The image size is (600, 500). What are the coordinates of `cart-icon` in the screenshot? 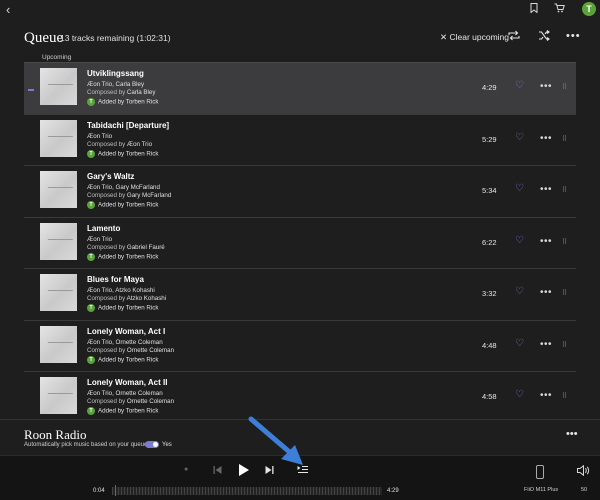 It's located at (559, 9).